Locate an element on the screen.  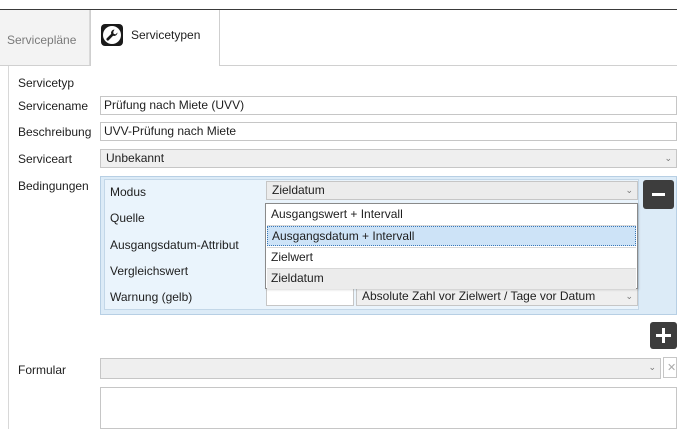
tab-servicetypen-label: Servicetypen is located at coordinates (166, 35).